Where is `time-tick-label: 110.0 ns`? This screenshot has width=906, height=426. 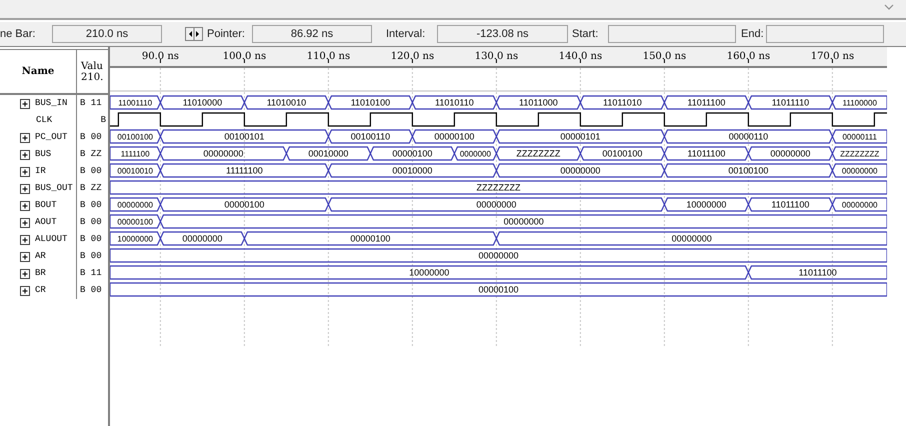
time-tick-label: 110.0 ns is located at coordinates (328, 57).